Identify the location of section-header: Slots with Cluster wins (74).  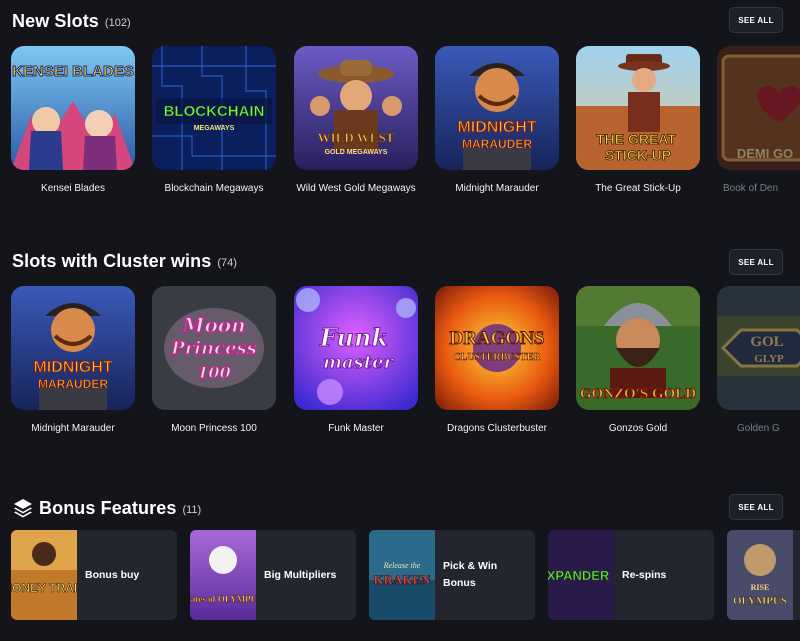
(124, 261).